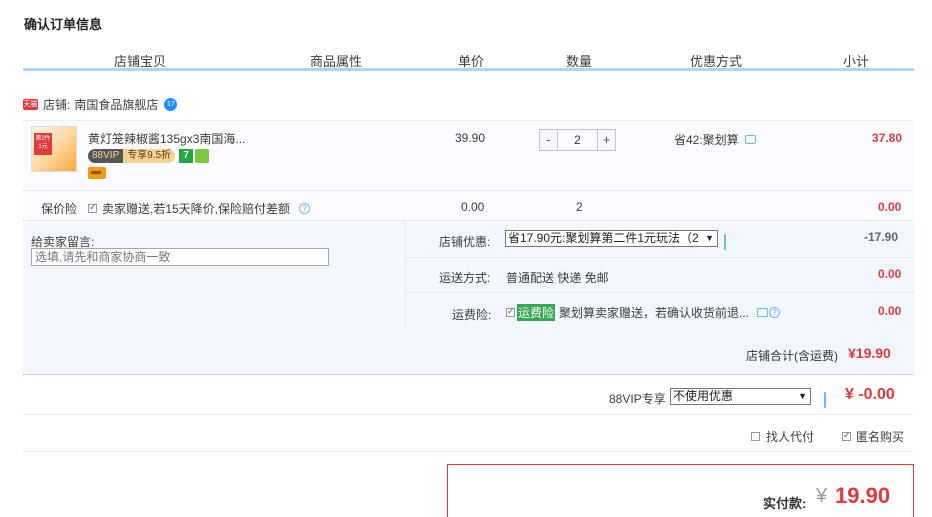  Describe the element at coordinates (465, 242) in the screenshot. I see `shop-discount-label: 店铺优惠:` at that location.